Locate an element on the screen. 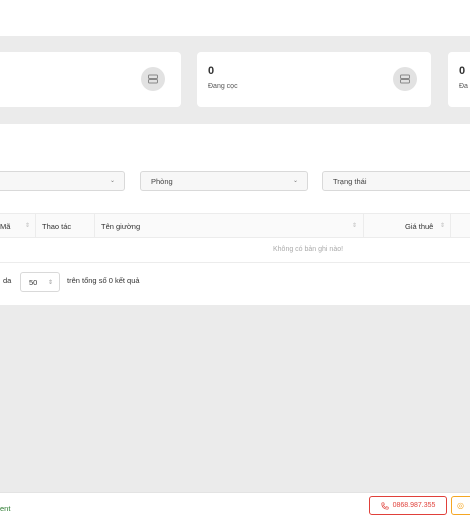  table-empty-row: Không có bản ghi nào! is located at coordinates (235, 250).